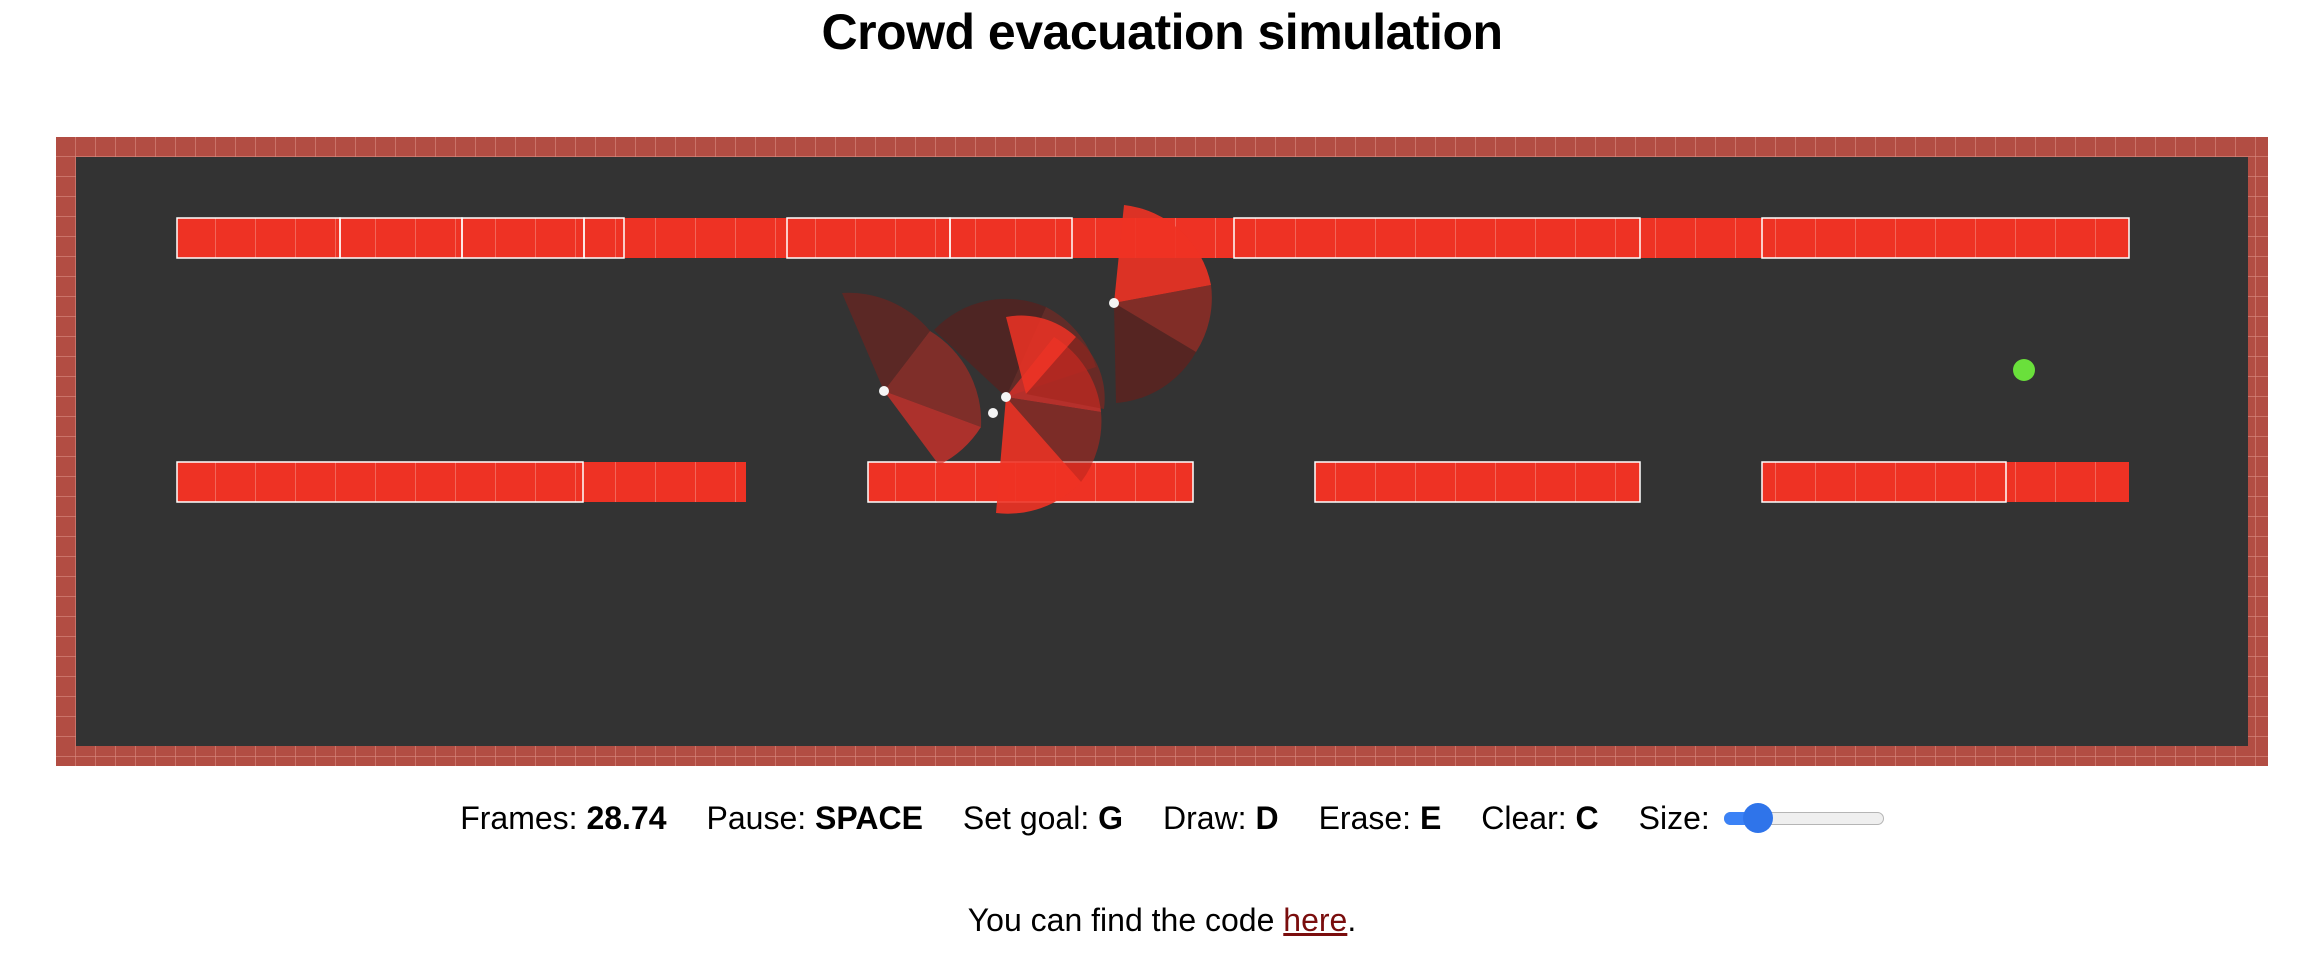  I want to click on obstacle-row-bottom, so click(1152, 482).